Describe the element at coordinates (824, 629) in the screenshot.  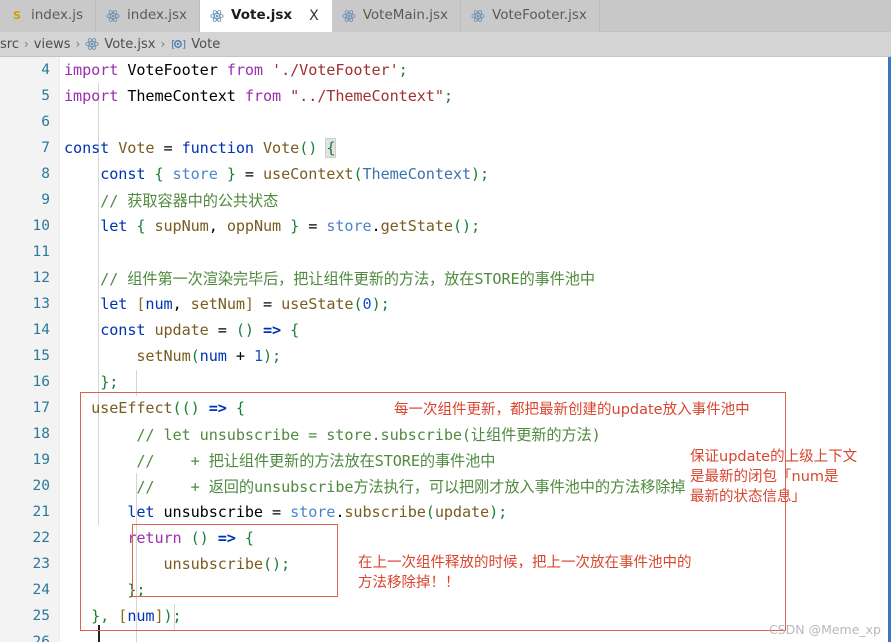
I see `watermark: CSDN @Meme_xp` at that location.